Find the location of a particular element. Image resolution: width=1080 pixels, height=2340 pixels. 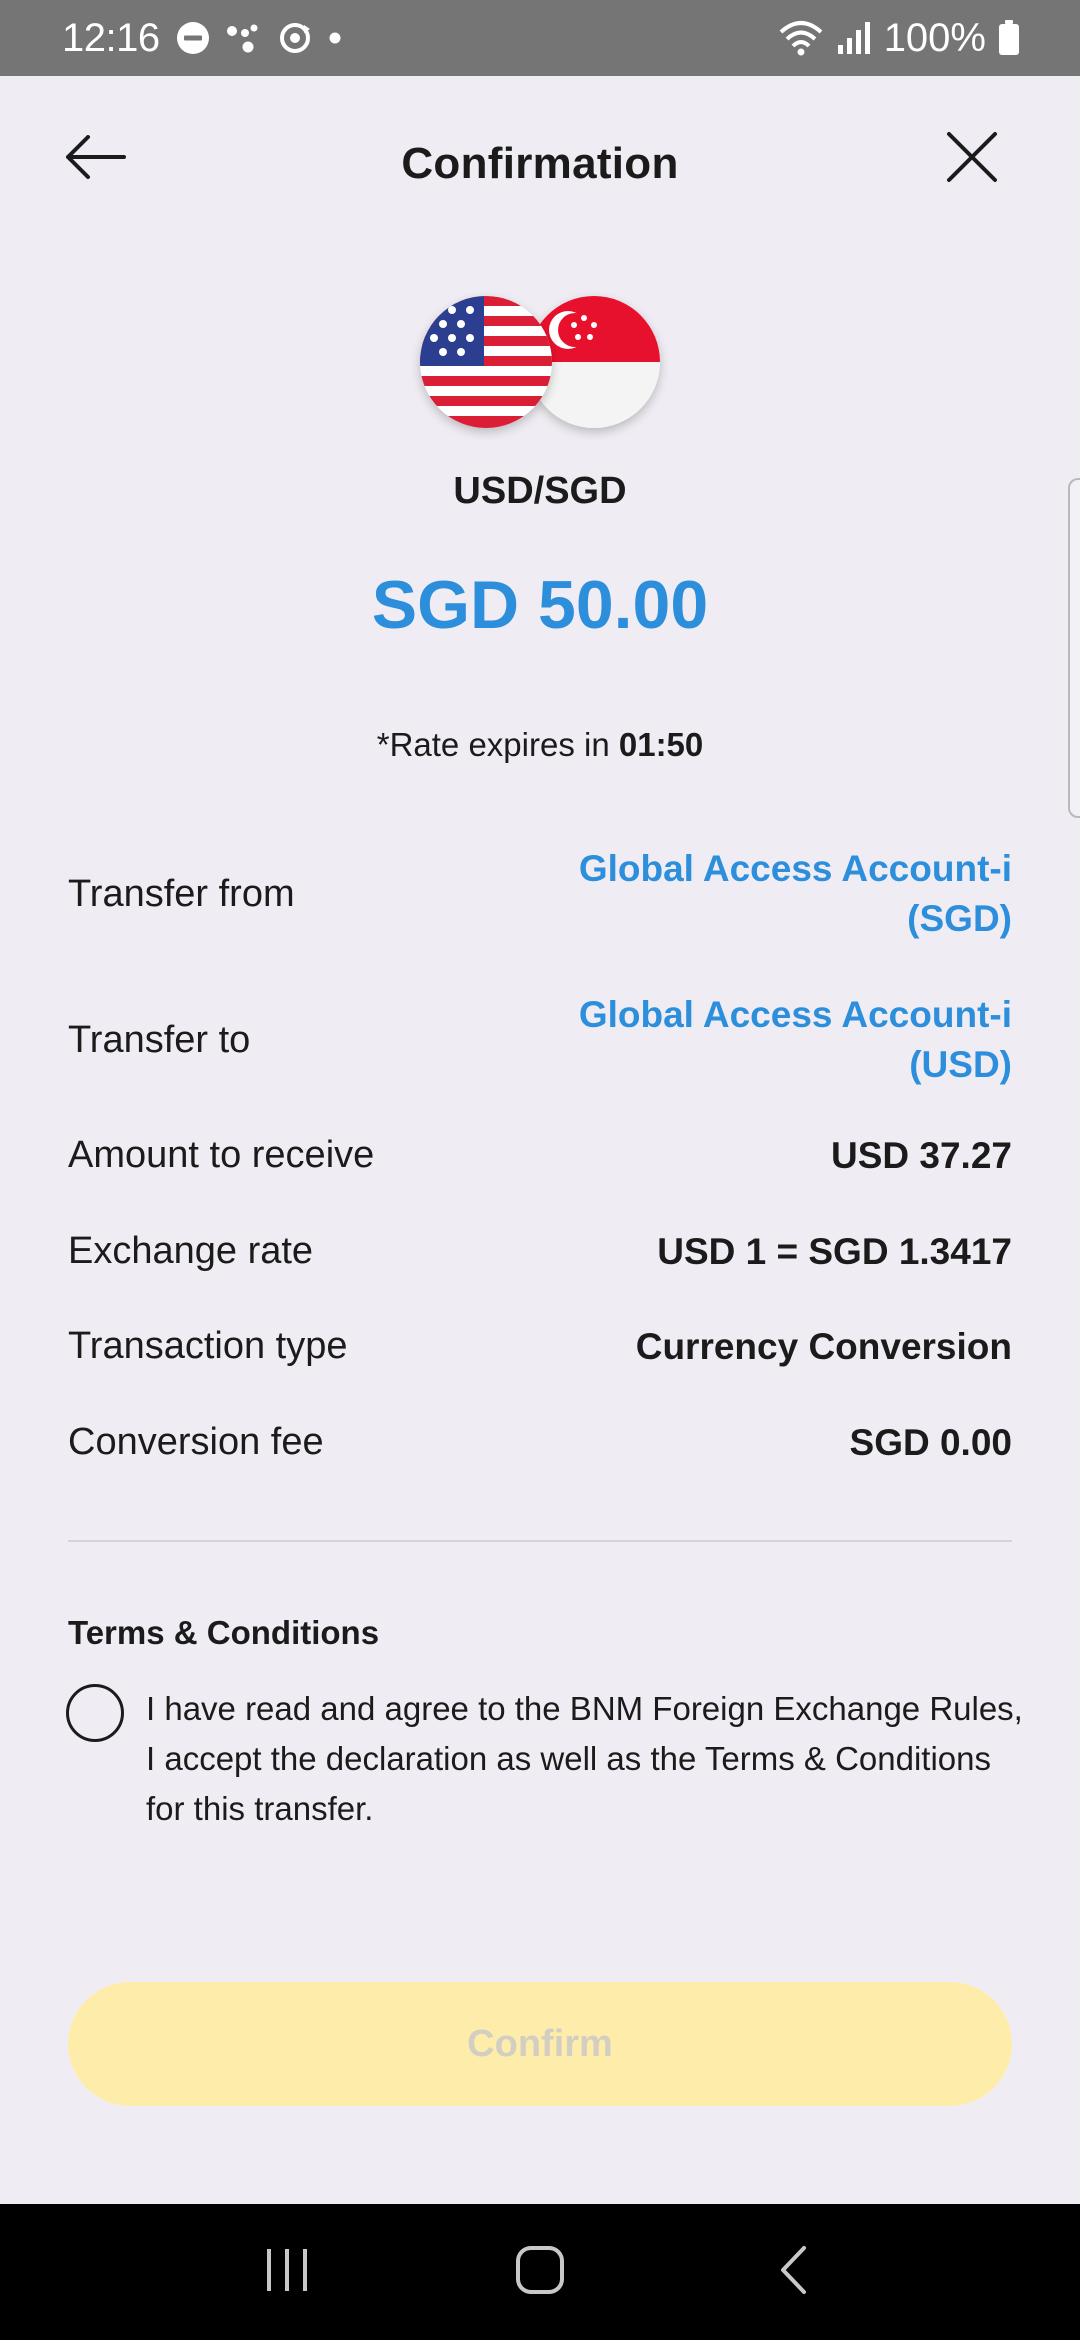

scroll-handle is located at coordinates (1074, 648).